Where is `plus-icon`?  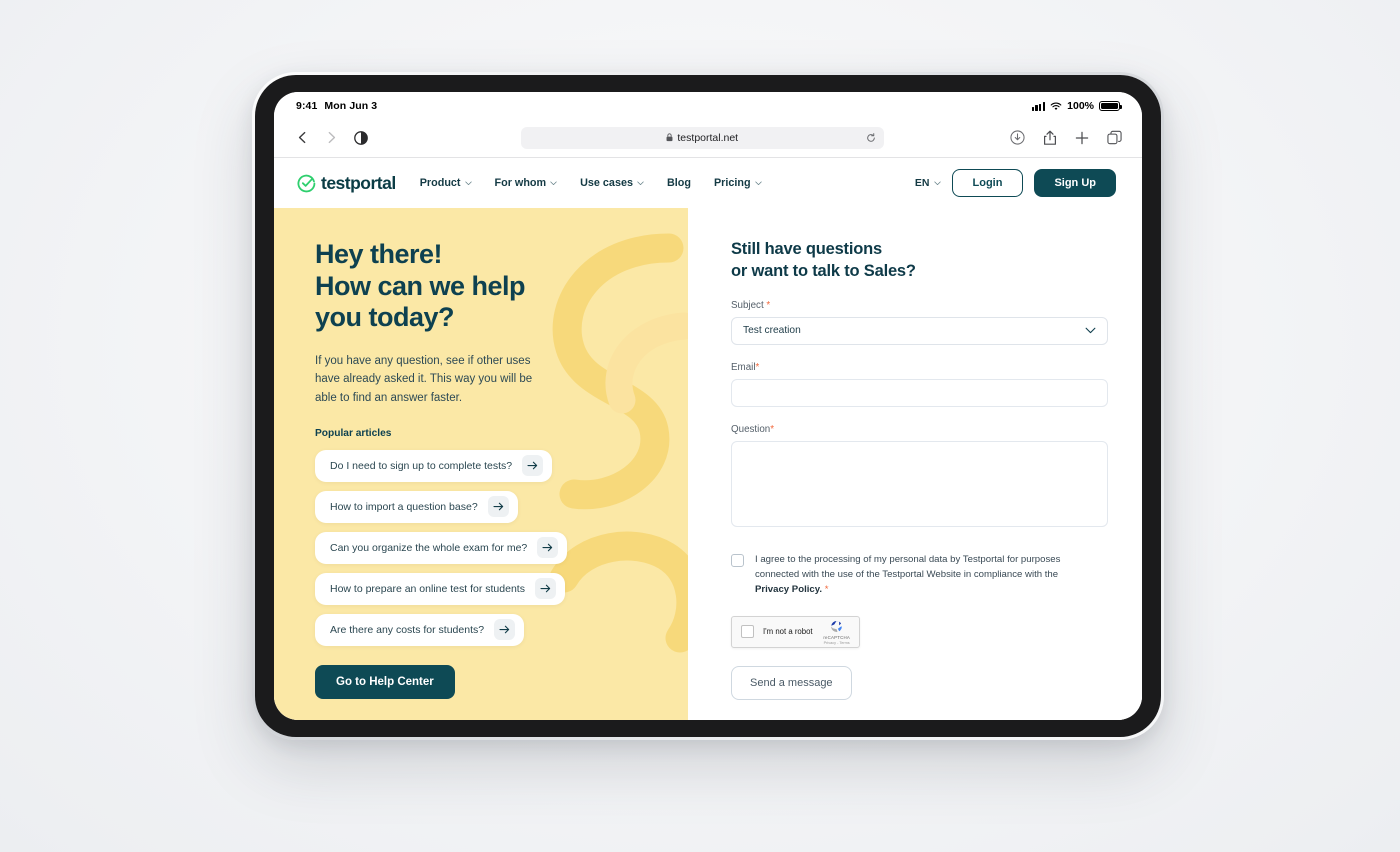
plus-icon is located at coordinates (1082, 138).